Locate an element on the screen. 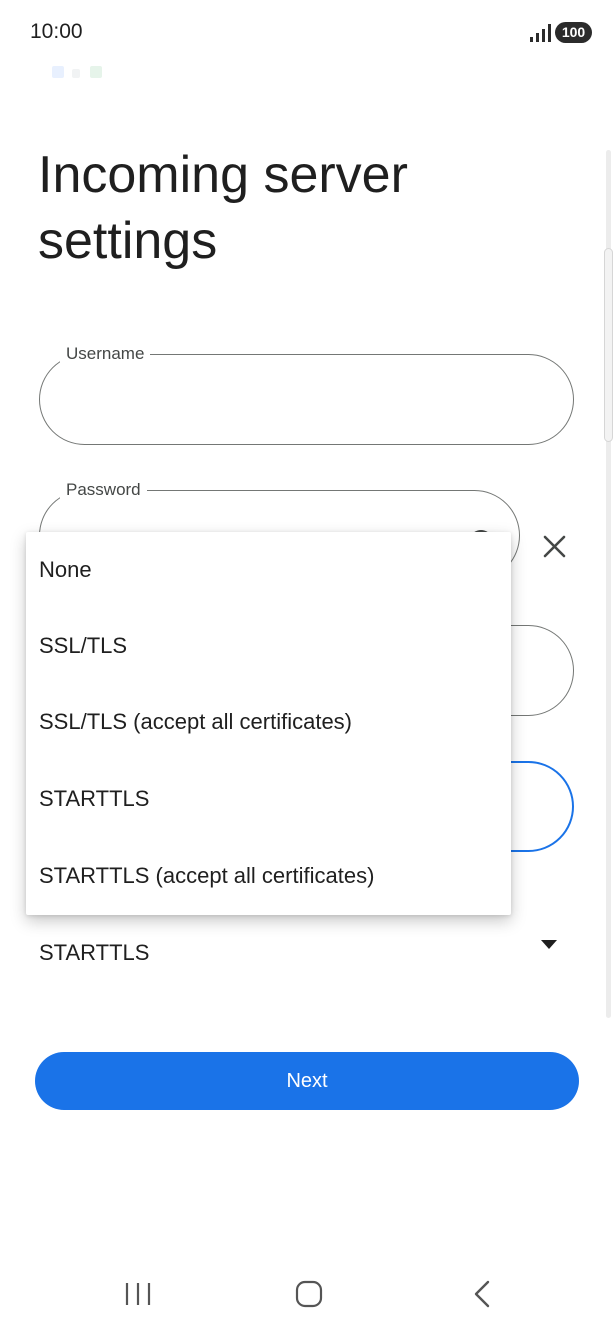 The image size is (613, 1330). back-icon is located at coordinates (482, 1294).